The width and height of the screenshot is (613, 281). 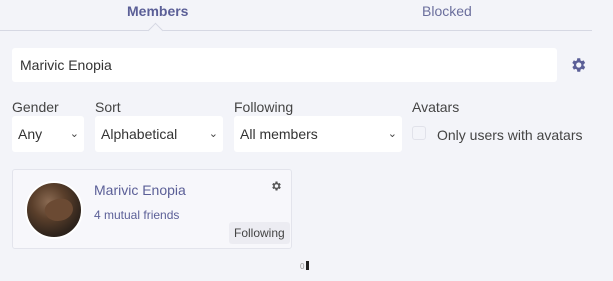 I want to click on active-tab-indicator, so click(x=155, y=30).